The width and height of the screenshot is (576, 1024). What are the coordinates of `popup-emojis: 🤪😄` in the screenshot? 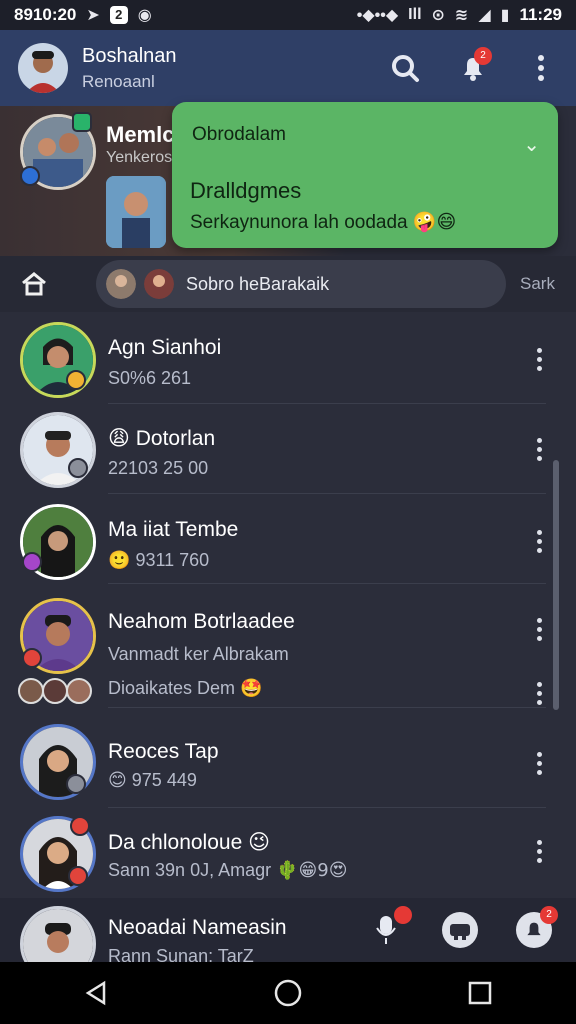 It's located at (434, 222).